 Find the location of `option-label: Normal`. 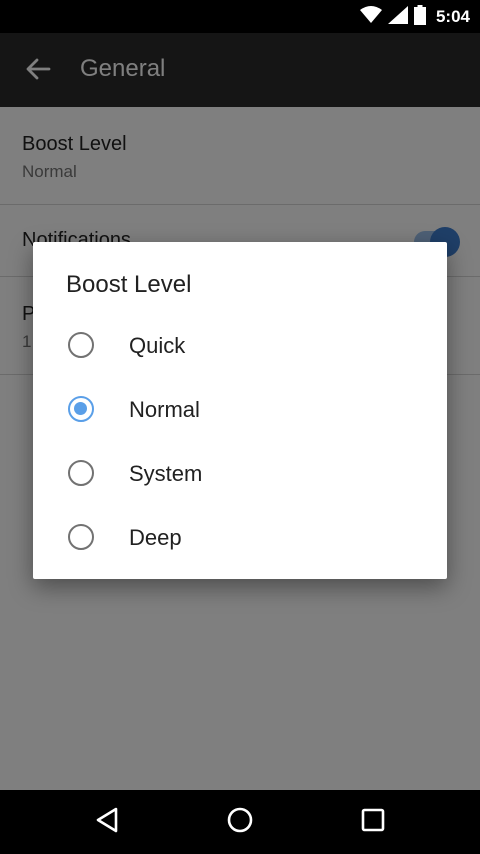

option-label: Normal is located at coordinates (164, 409).